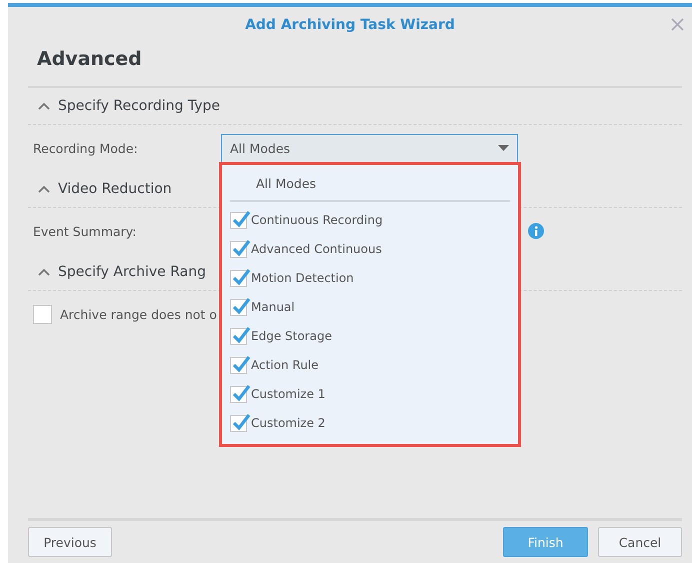 This screenshot has width=692, height=563. Describe the element at coordinates (85, 231) in the screenshot. I see `field-label: Event Summary:` at that location.